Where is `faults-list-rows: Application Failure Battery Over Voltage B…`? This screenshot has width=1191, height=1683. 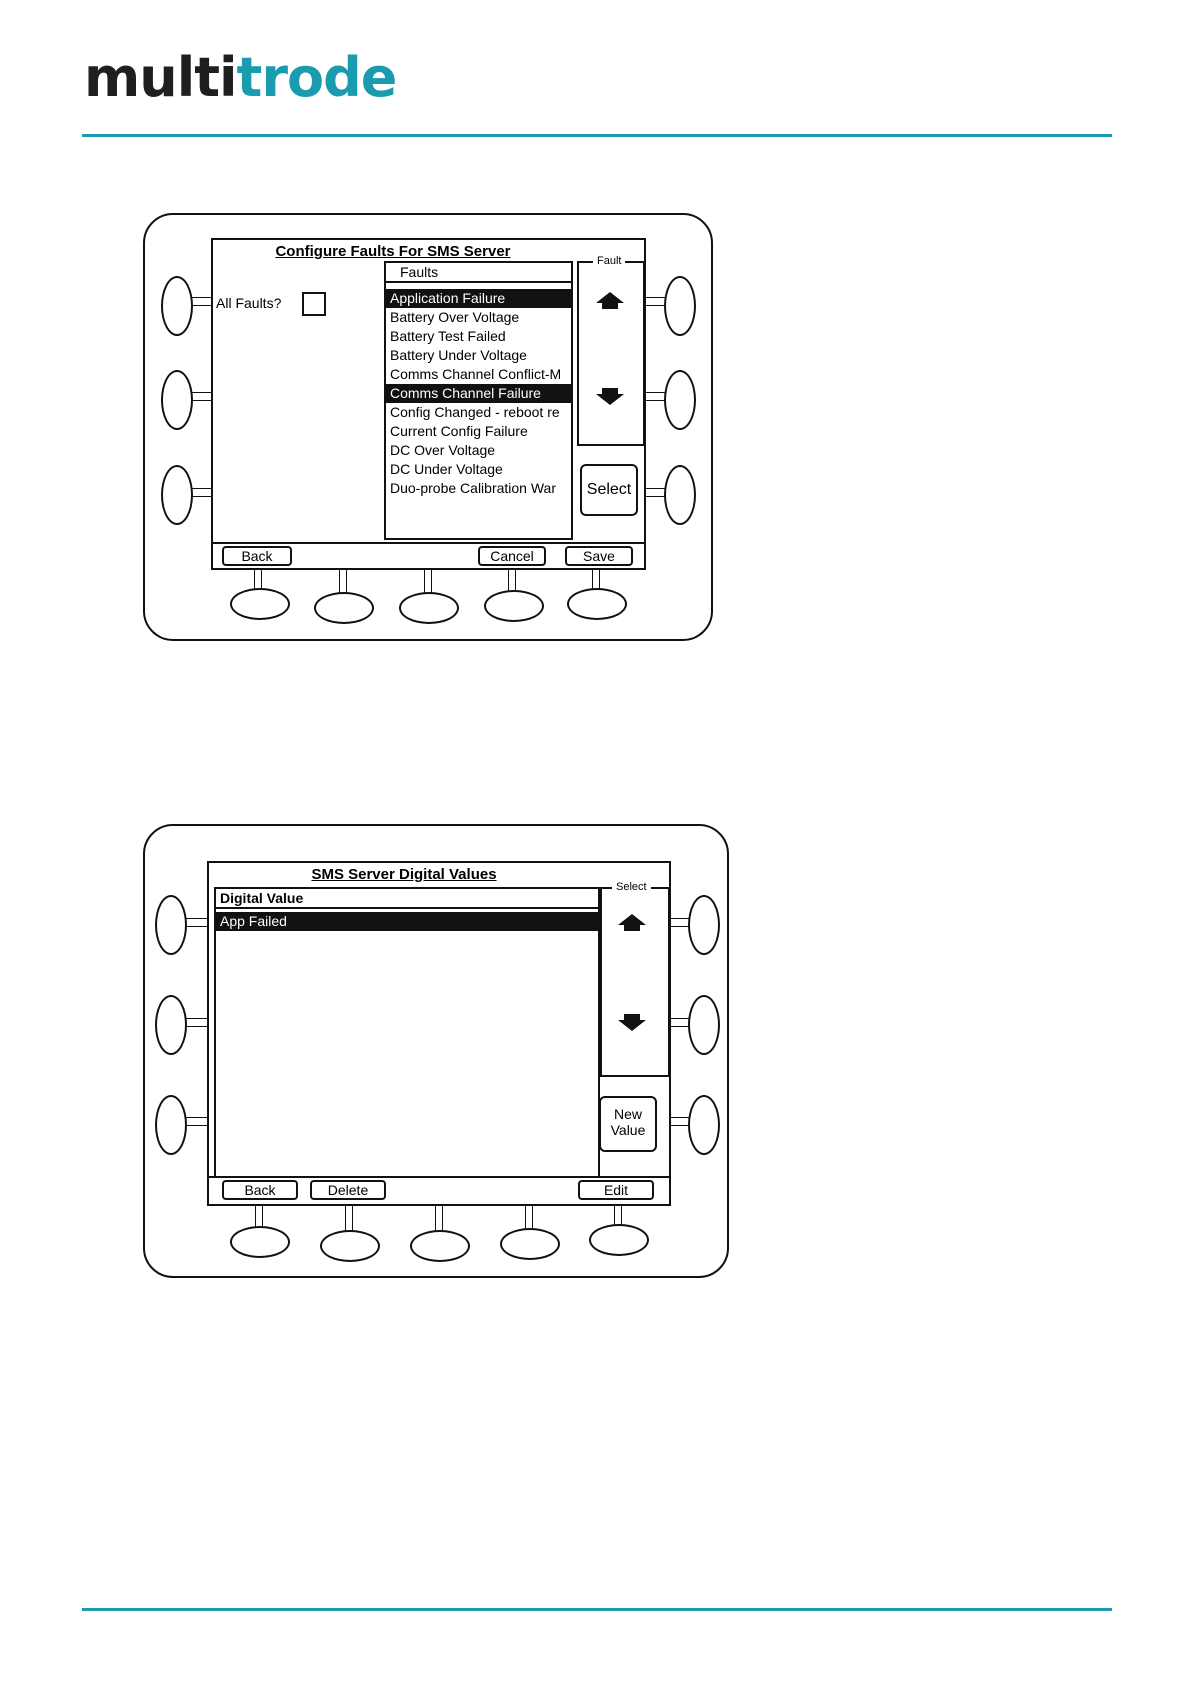
faults-list-rows: Application Failure Battery Over Voltage B… is located at coordinates (478, 390).